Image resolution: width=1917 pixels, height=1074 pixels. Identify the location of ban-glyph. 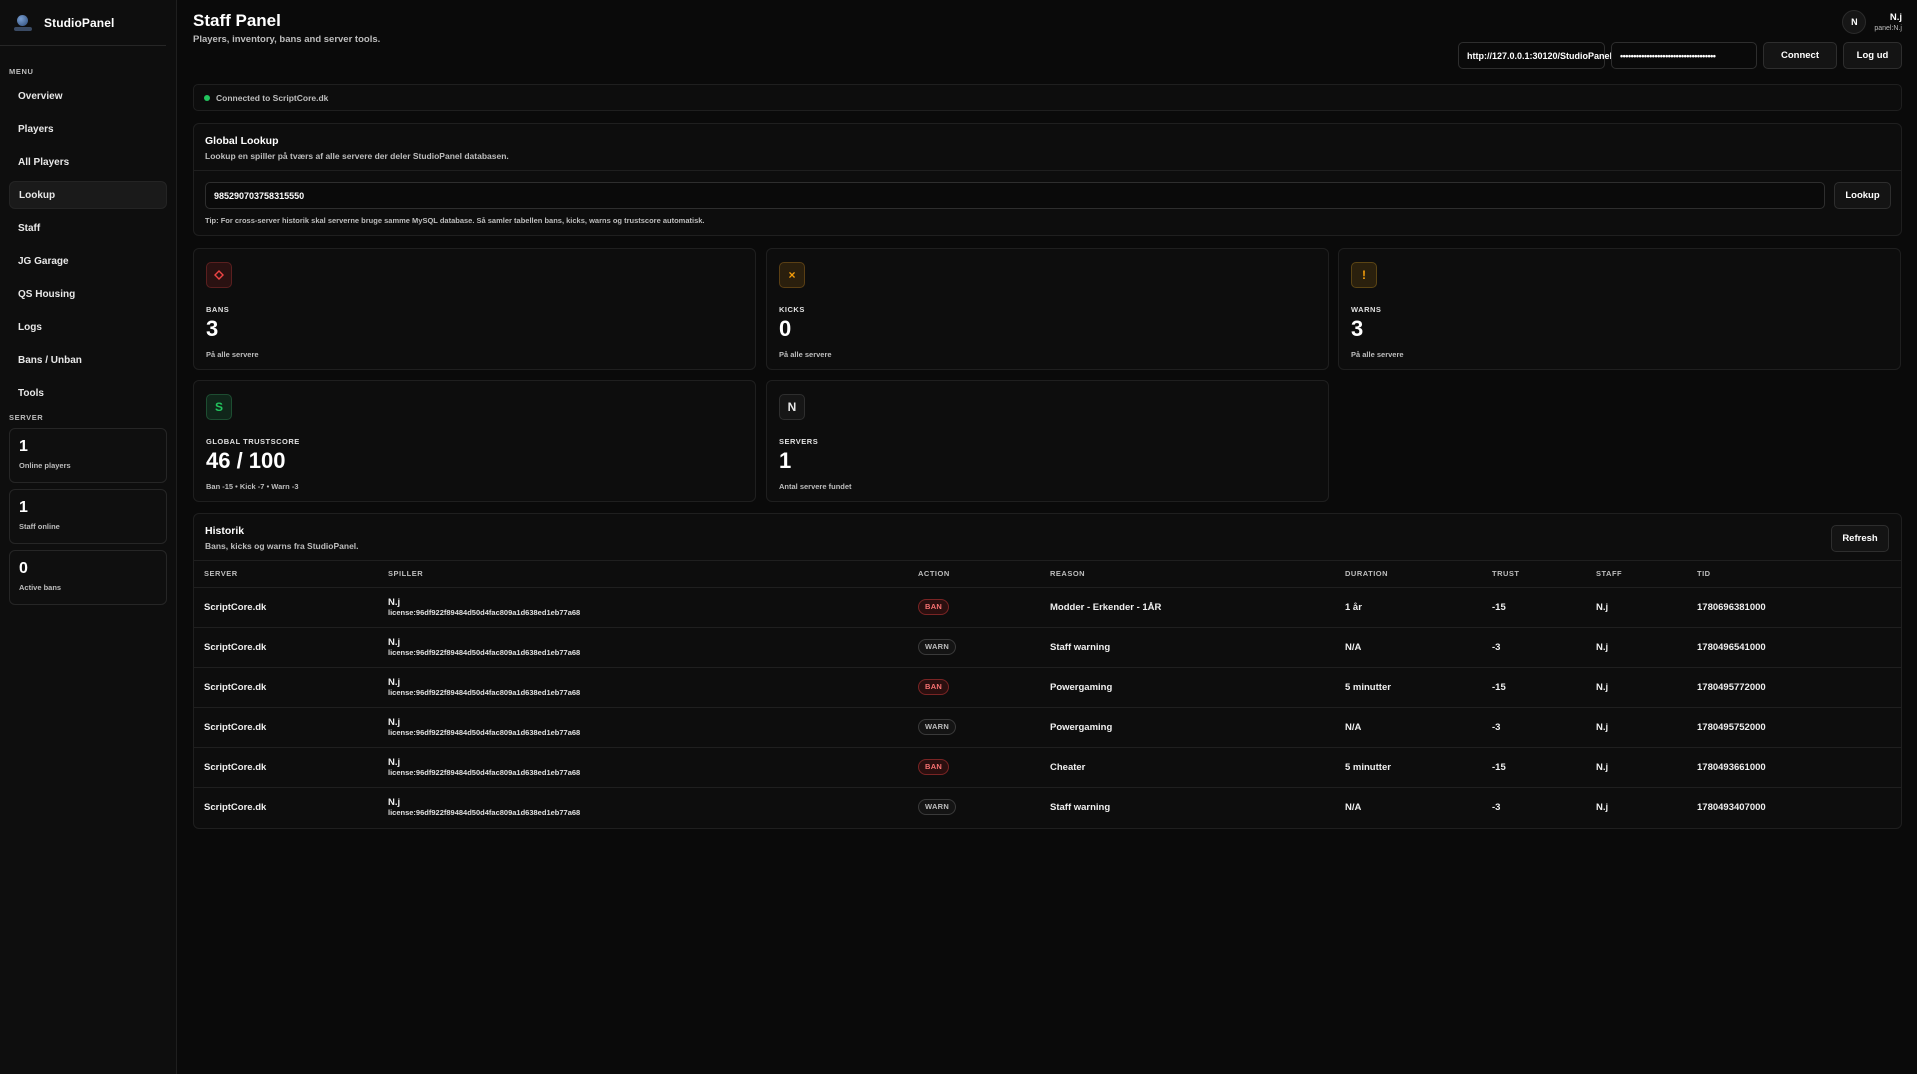
(219, 275).